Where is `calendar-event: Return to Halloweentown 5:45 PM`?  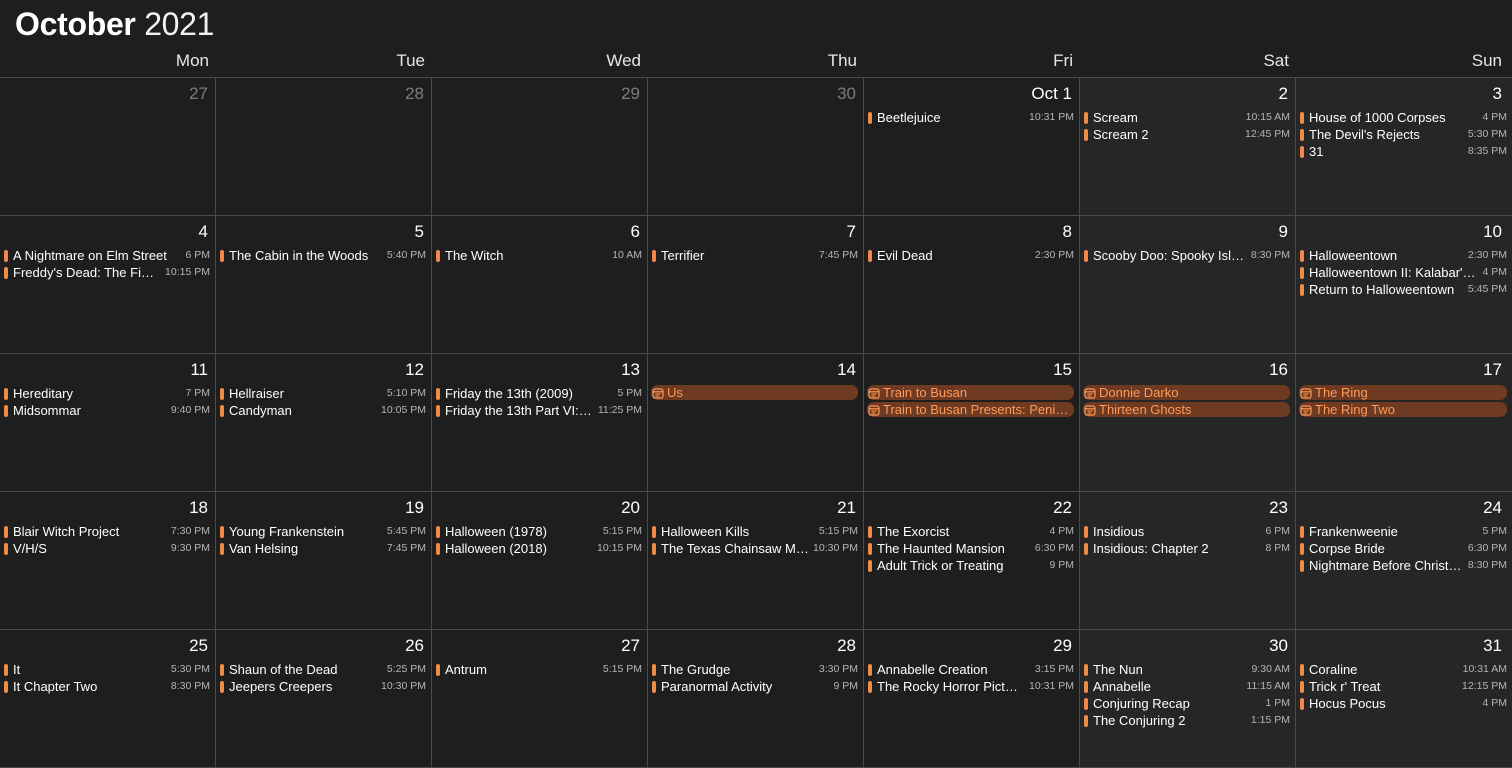 calendar-event: Return to Halloweentown 5:45 PM is located at coordinates (1403, 289).